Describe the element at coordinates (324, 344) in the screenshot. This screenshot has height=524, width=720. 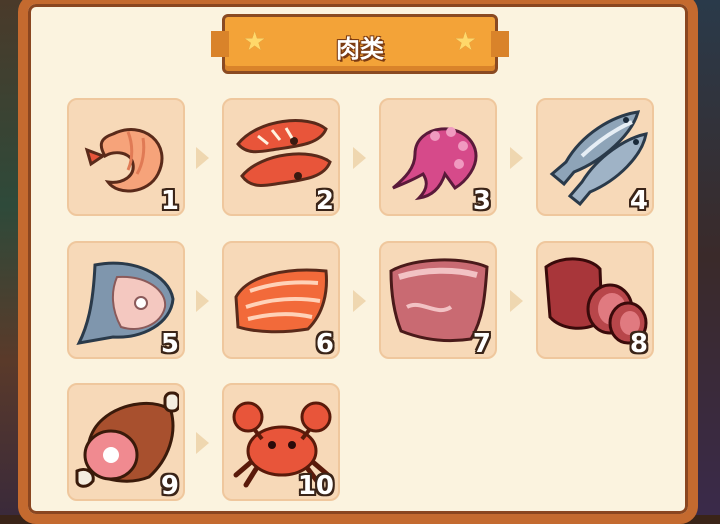
I see `item-number: 6` at that location.